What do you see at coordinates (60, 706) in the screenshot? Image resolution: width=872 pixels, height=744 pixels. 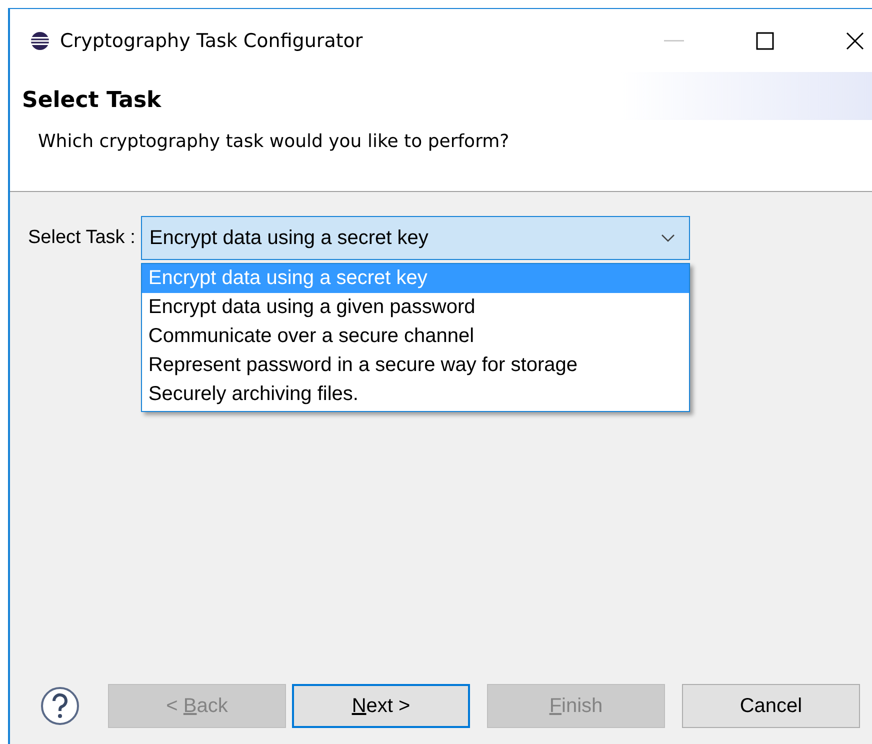 I see `help-icon` at bounding box center [60, 706].